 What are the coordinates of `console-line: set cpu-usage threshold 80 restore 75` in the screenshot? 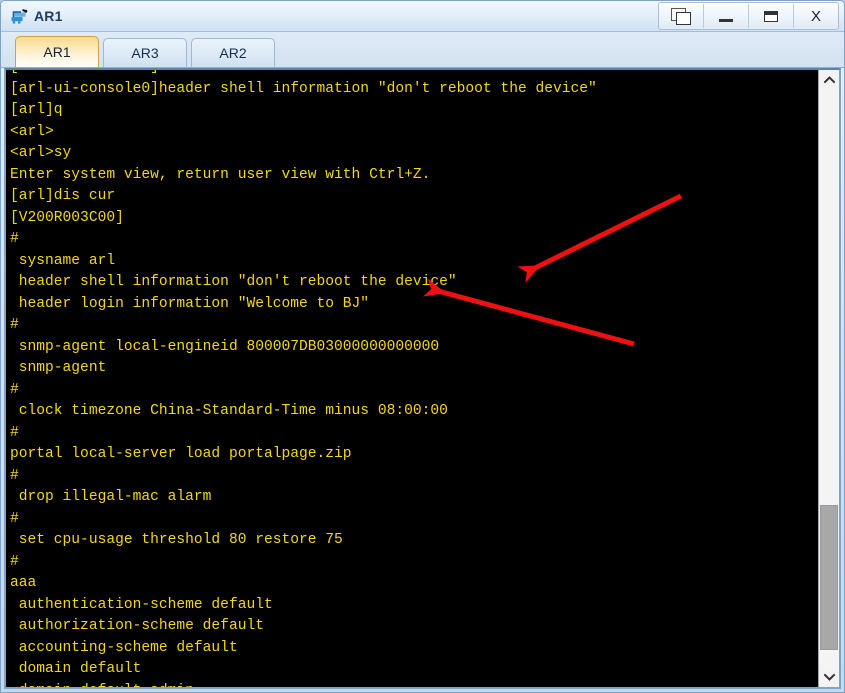 It's located at (176, 540).